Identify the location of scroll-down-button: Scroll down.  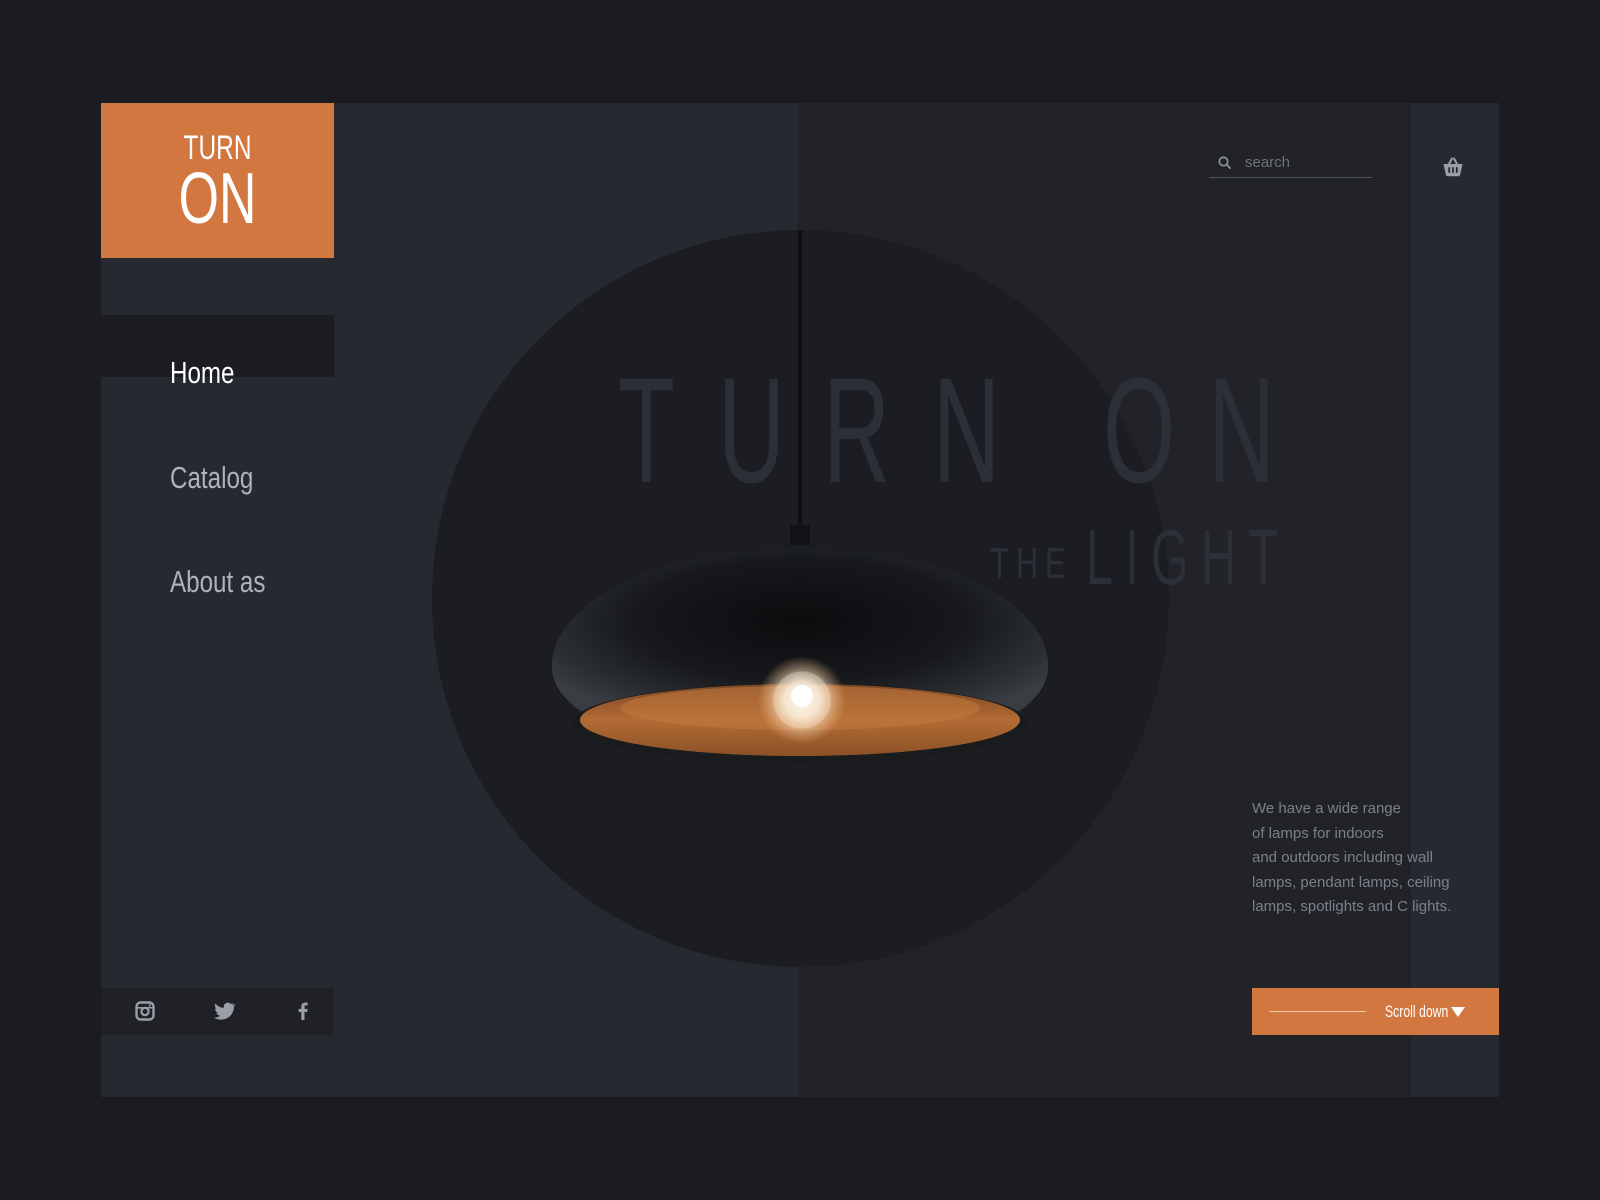
(1375, 1011).